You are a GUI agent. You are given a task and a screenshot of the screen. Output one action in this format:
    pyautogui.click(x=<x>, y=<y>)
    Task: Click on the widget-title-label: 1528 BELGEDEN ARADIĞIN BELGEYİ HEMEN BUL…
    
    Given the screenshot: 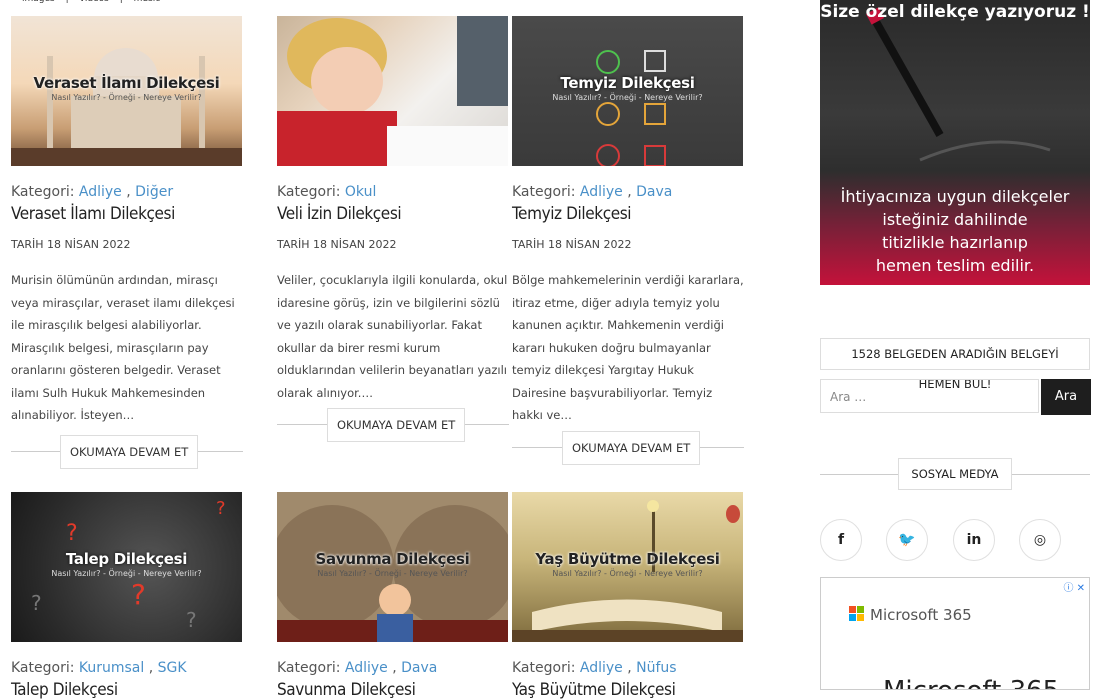 What is the action you would take?
    pyautogui.click(x=955, y=364)
    